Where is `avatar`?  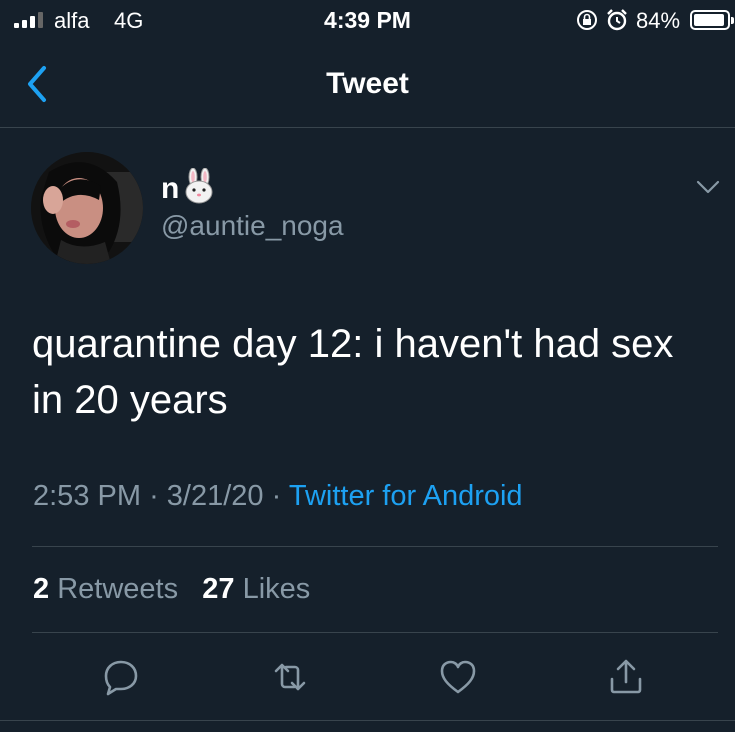
avatar is located at coordinates (87, 208).